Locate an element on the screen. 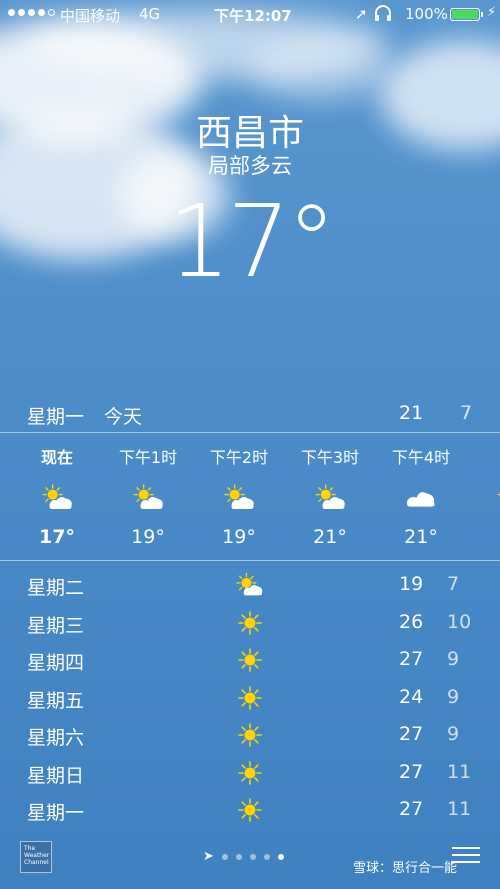  hour-item: 现在 17° is located at coordinates (57, 491).